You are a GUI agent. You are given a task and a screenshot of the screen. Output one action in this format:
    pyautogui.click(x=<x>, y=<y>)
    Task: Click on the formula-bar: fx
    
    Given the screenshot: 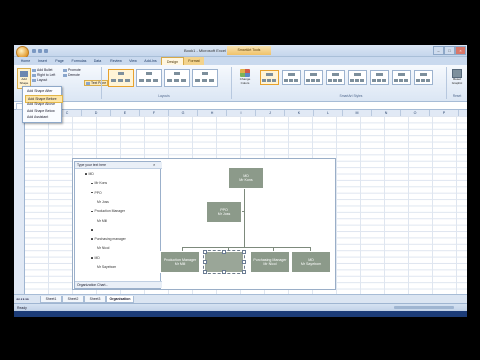 What is the action you would take?
    pyautogui.click(x=240, y=106)
    